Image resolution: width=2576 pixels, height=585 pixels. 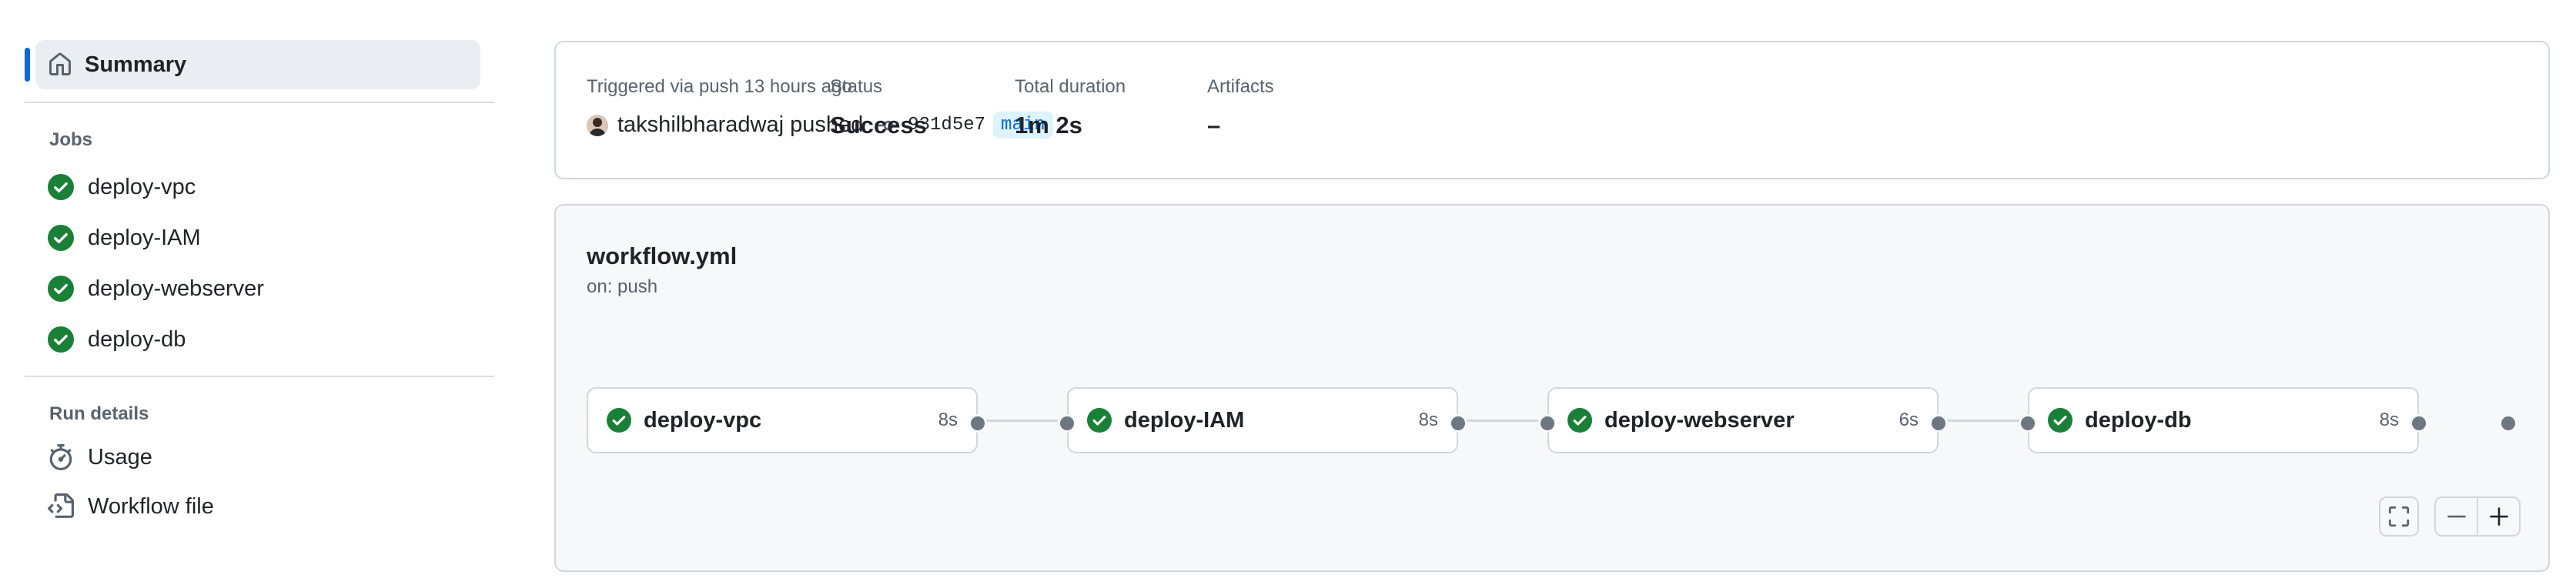 I want to click on sidebar-item-label: deploy-vpc, so click(x=142, y=186).